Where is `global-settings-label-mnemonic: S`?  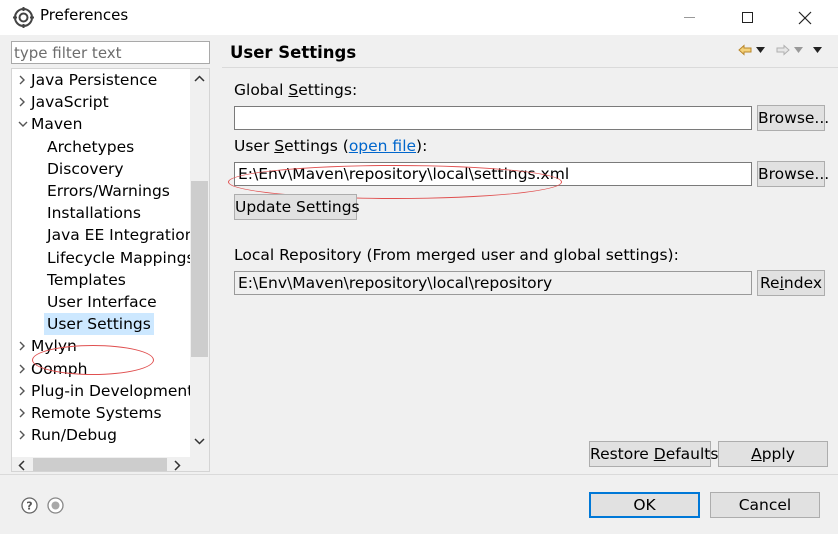
global-settings-label-mnemonic: S is located at coordinates (293, 90).